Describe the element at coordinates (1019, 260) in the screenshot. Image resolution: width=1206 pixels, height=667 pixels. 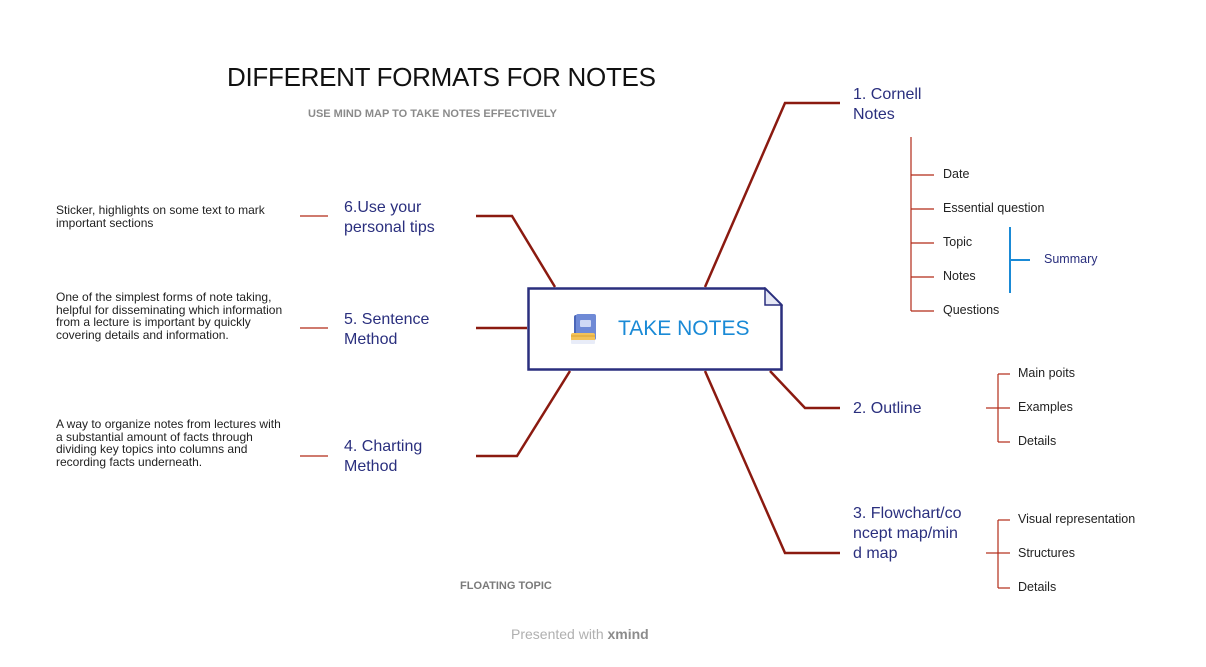
I see `summary-bracket` at that location.